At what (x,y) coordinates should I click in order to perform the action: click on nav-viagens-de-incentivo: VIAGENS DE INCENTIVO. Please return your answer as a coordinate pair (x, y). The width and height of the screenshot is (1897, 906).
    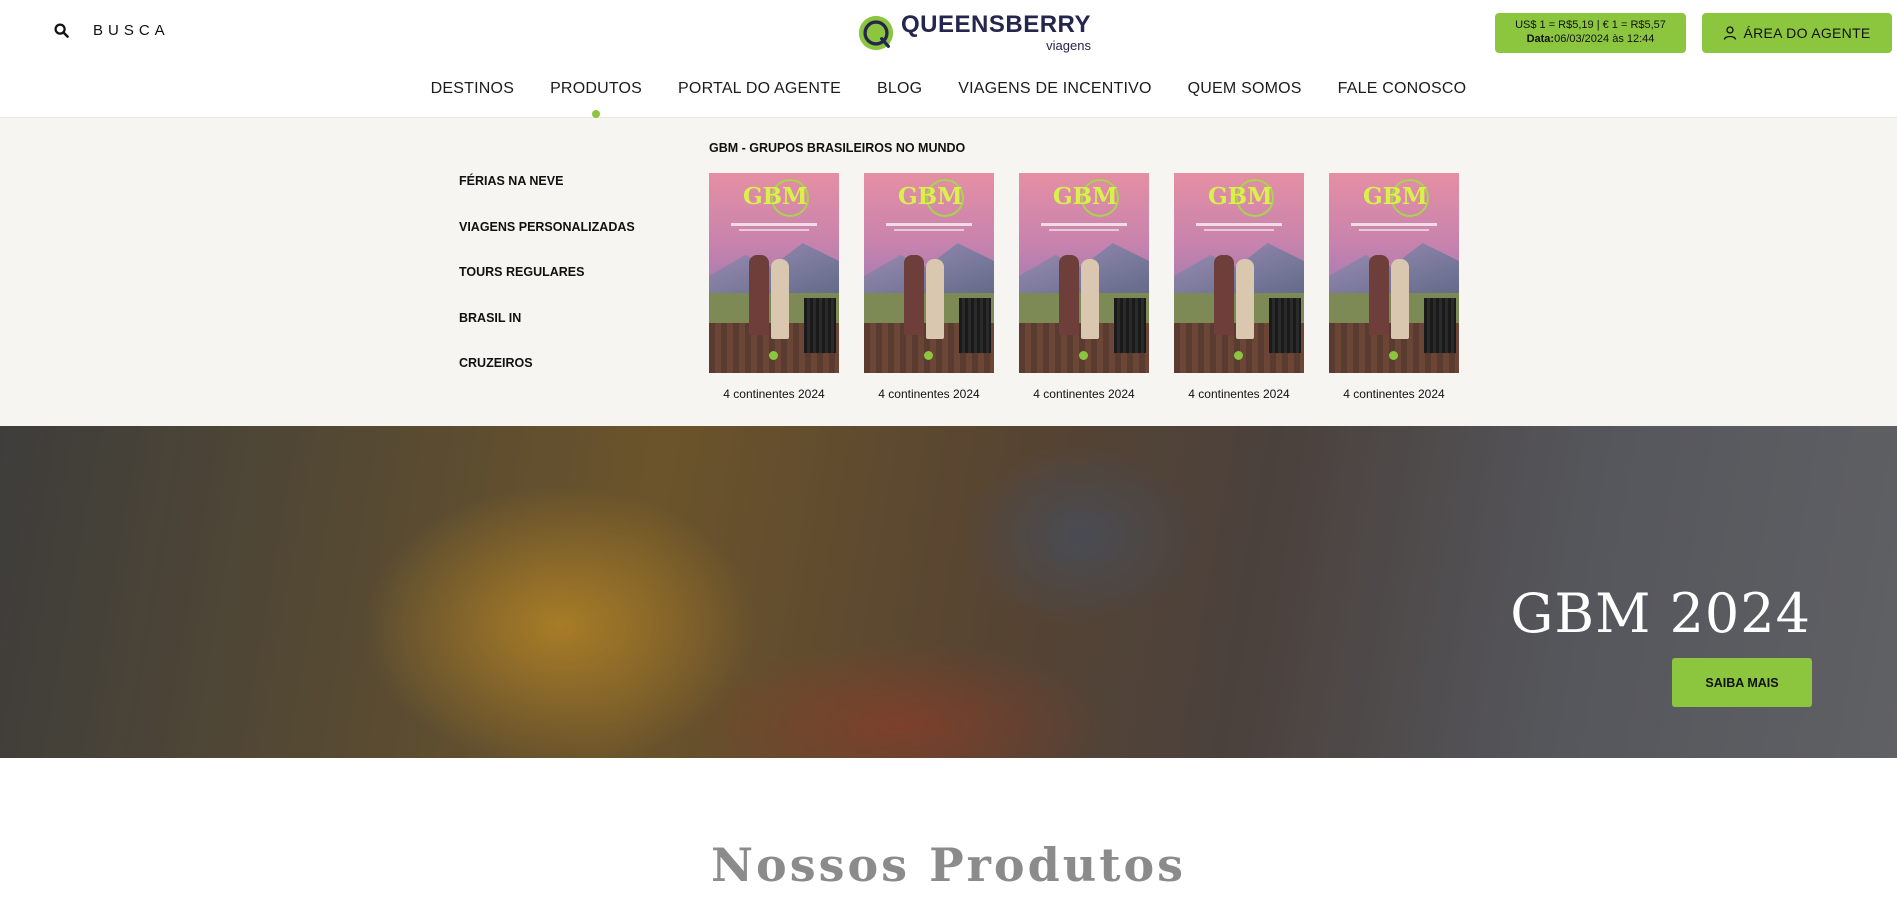
    Looking at the image, I should click on (1054, 93).